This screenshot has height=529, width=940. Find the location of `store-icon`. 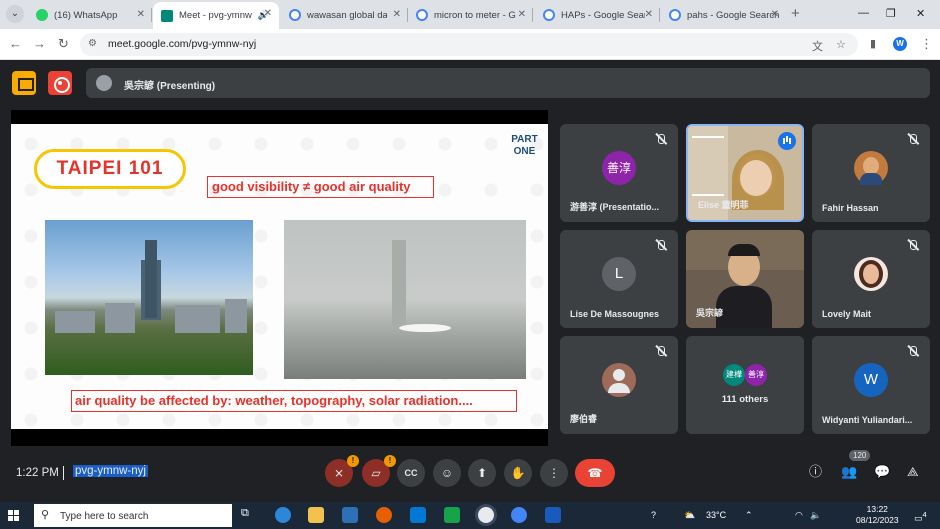

store-icon is located at coordinates (350, 515).